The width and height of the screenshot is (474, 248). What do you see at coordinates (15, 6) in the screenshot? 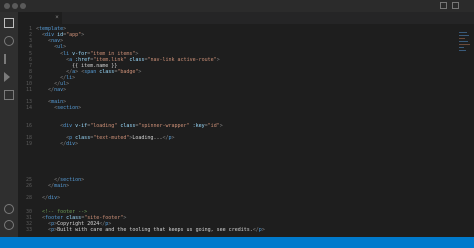
I see `minimize-window-icon` at bounding box center [15, 6].